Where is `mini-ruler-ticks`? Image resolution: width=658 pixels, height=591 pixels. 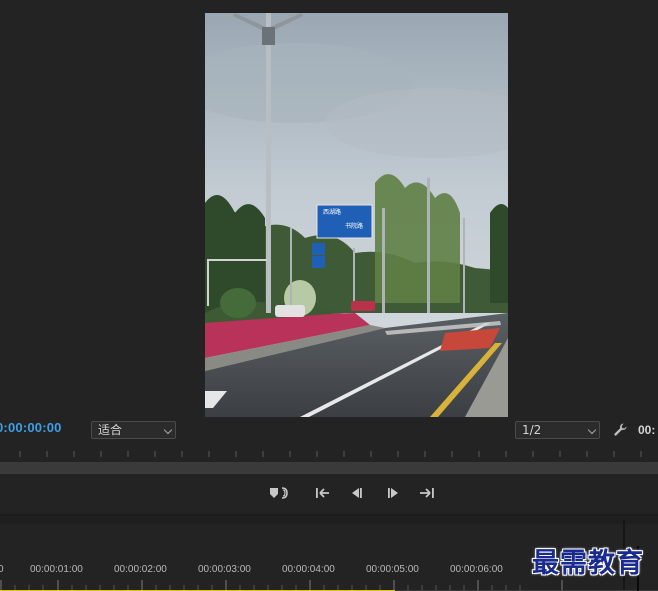 mini-ruler-ticks is located at coordinates (330, 454).